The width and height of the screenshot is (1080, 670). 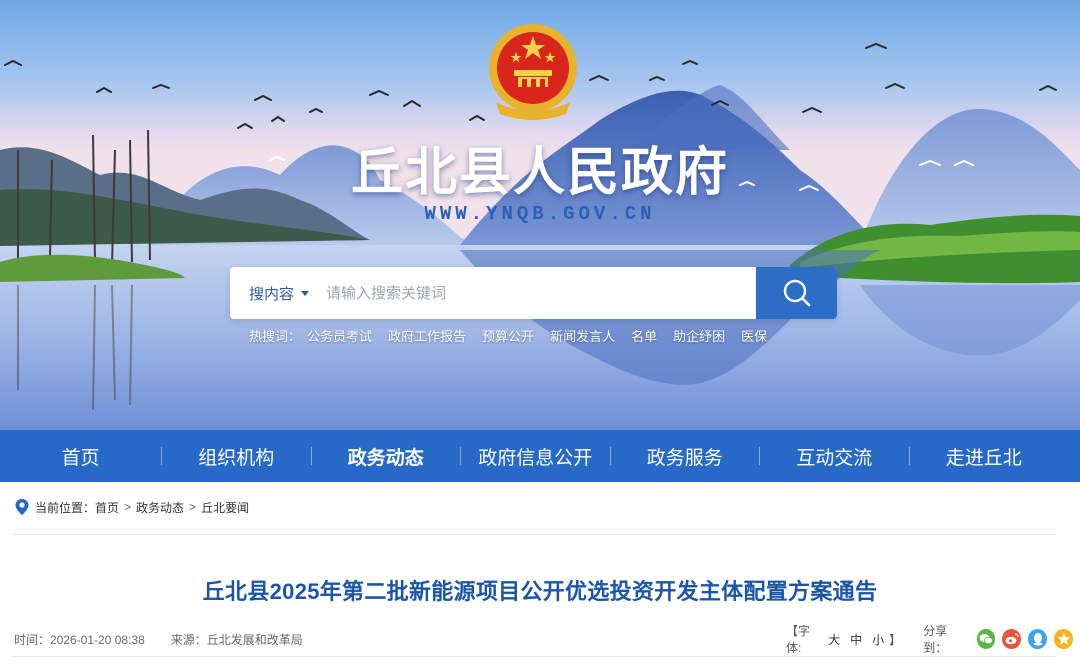 I want to click on site-url: WWW.YNQB.GOV.CN, so click(x=540, y=214).